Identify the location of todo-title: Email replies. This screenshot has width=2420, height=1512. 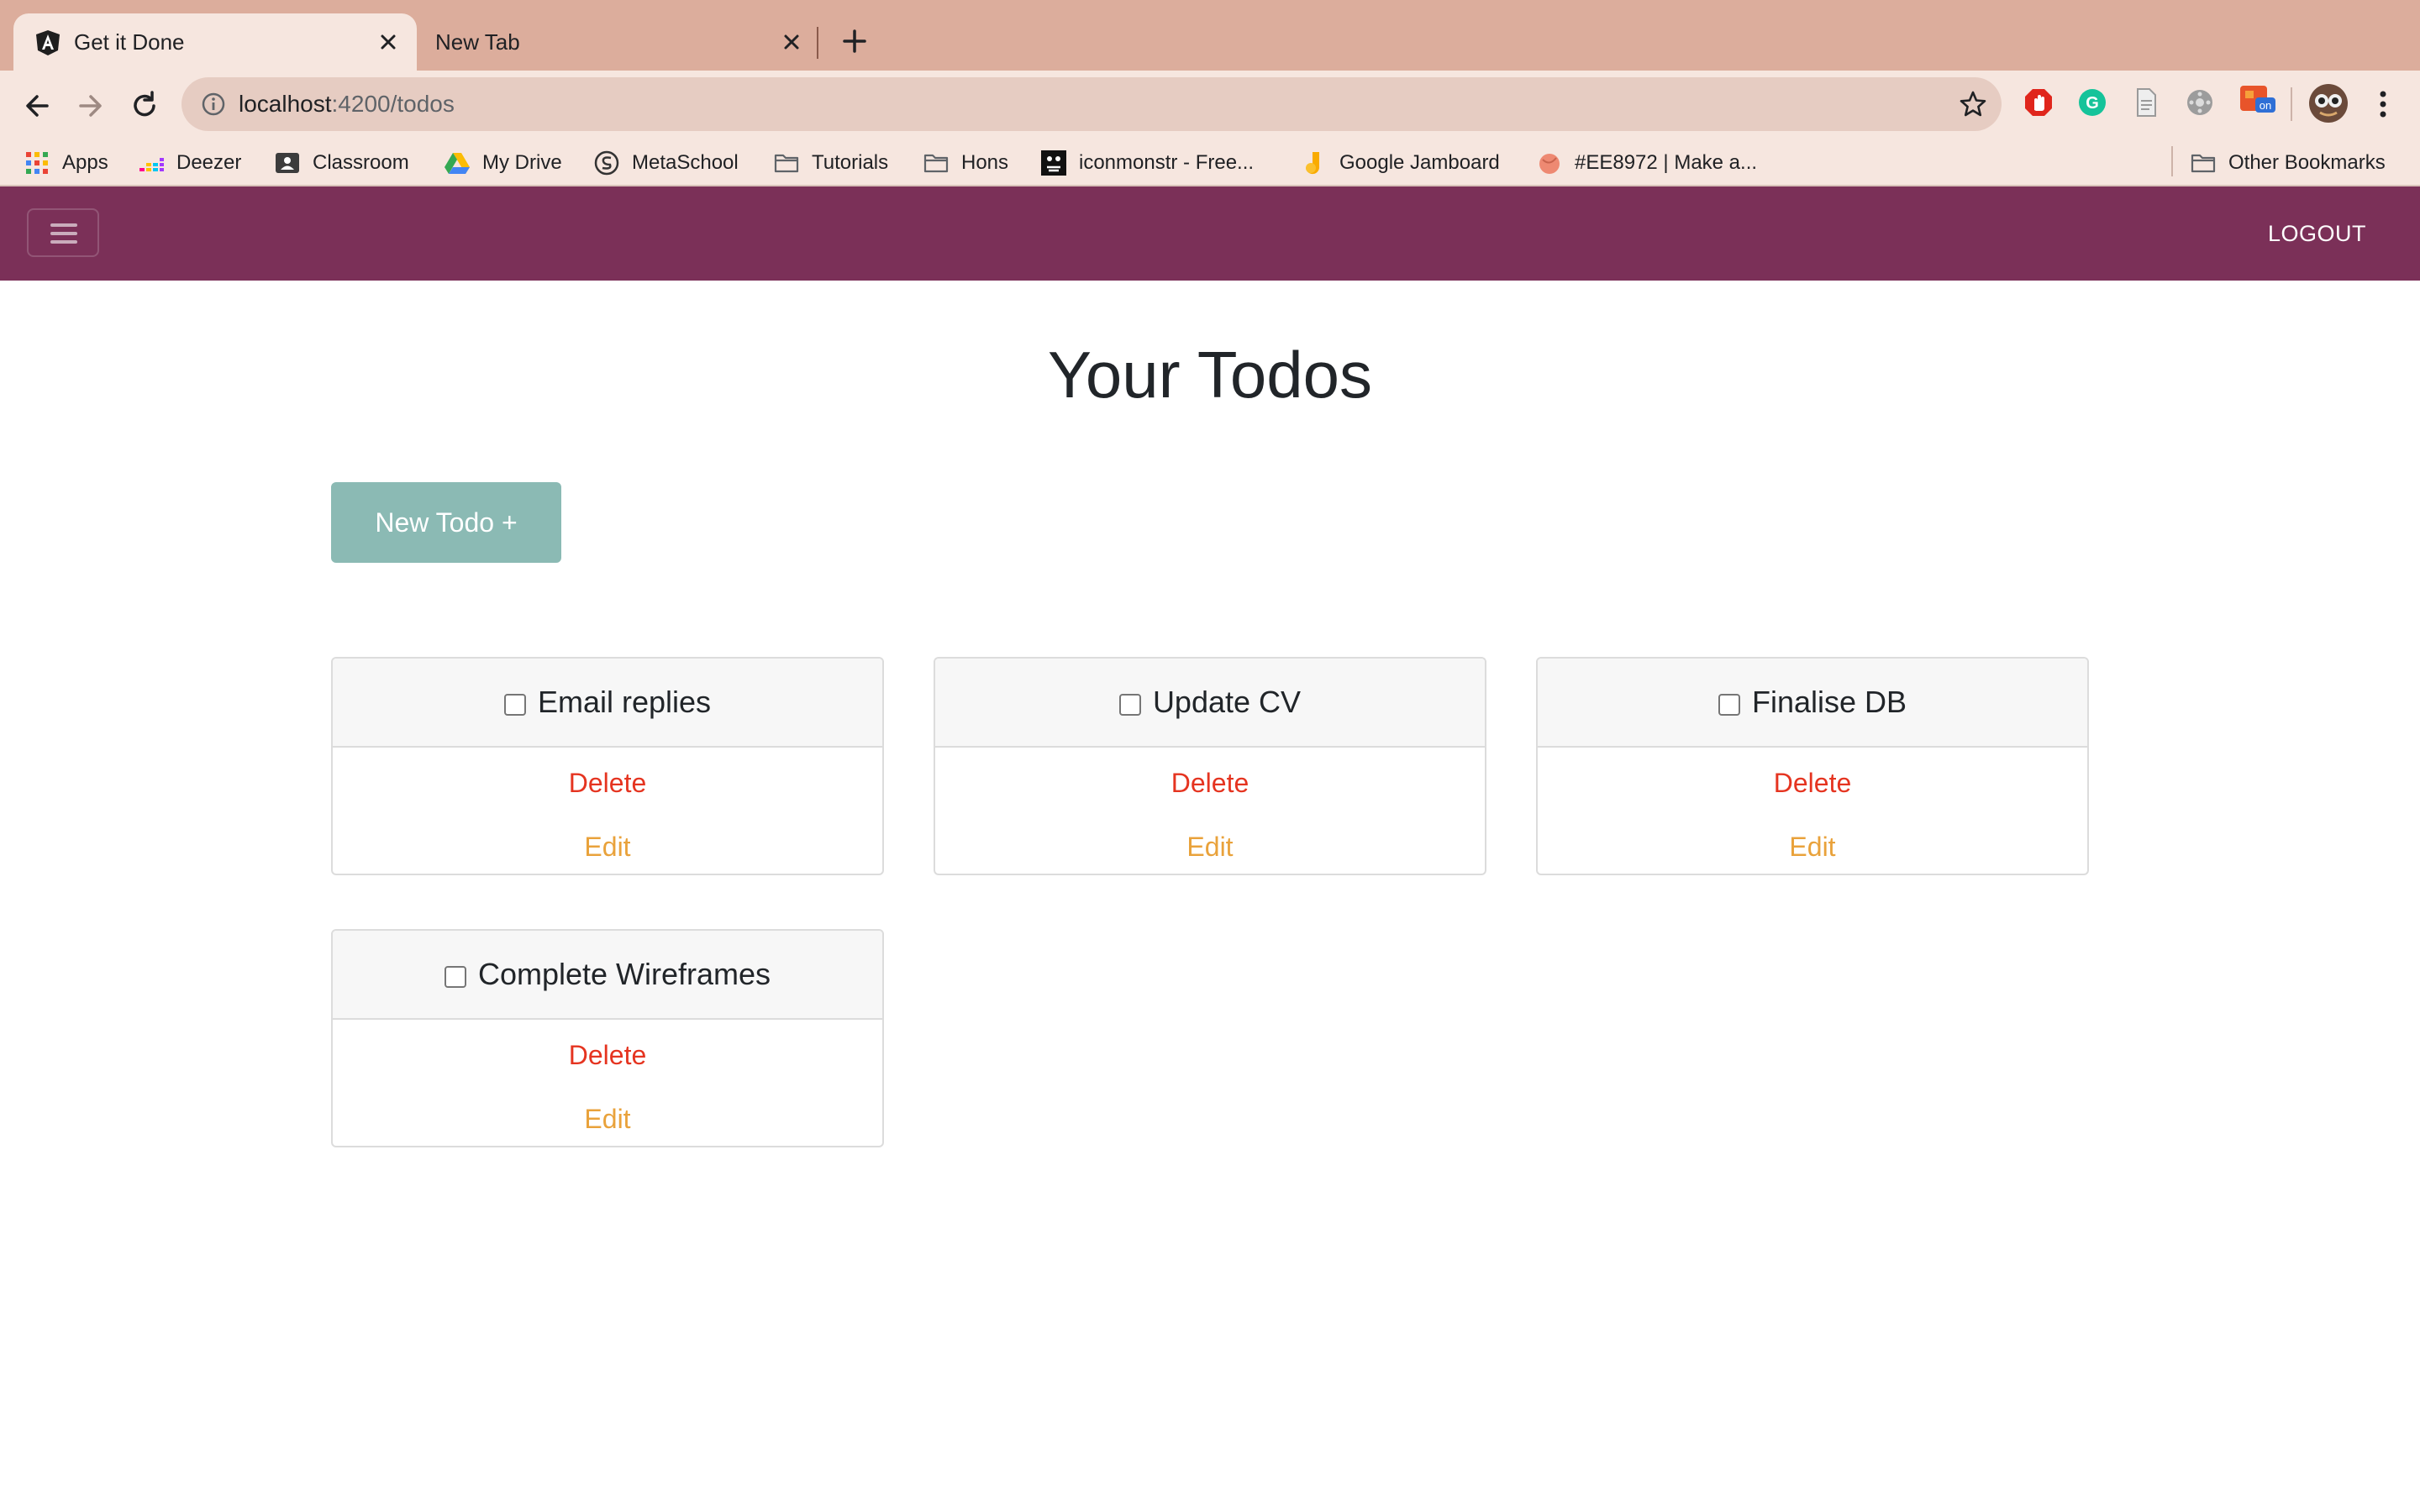
(624, 702).